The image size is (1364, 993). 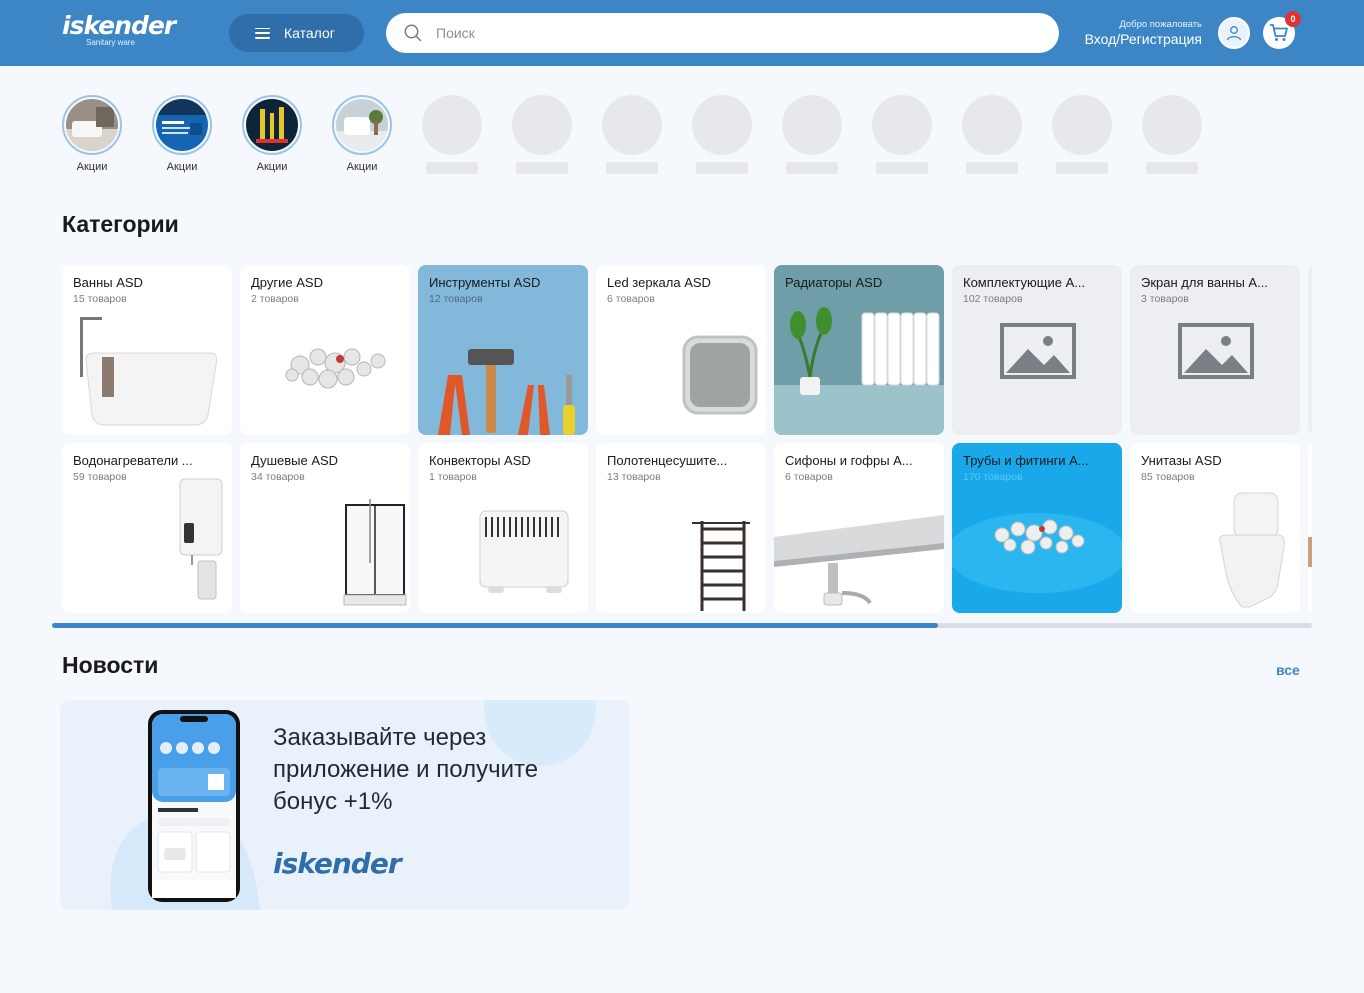 I want to click on search-icon, so click(x=413, y=33).